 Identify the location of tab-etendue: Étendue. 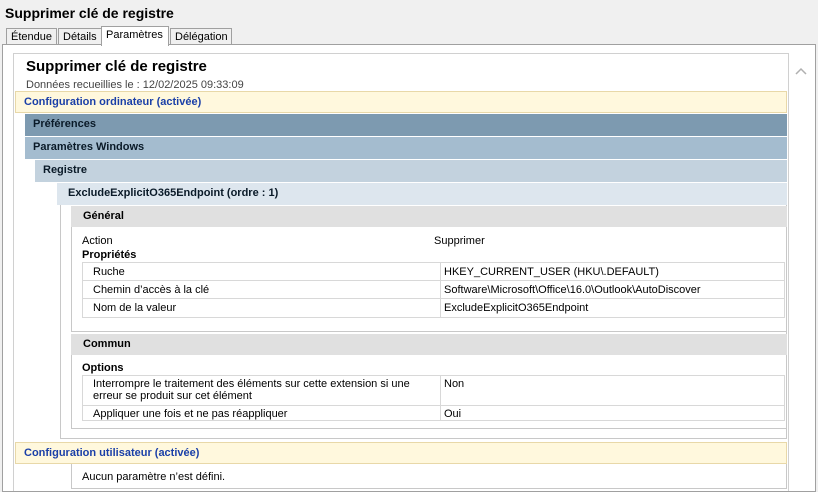
(31, 36).